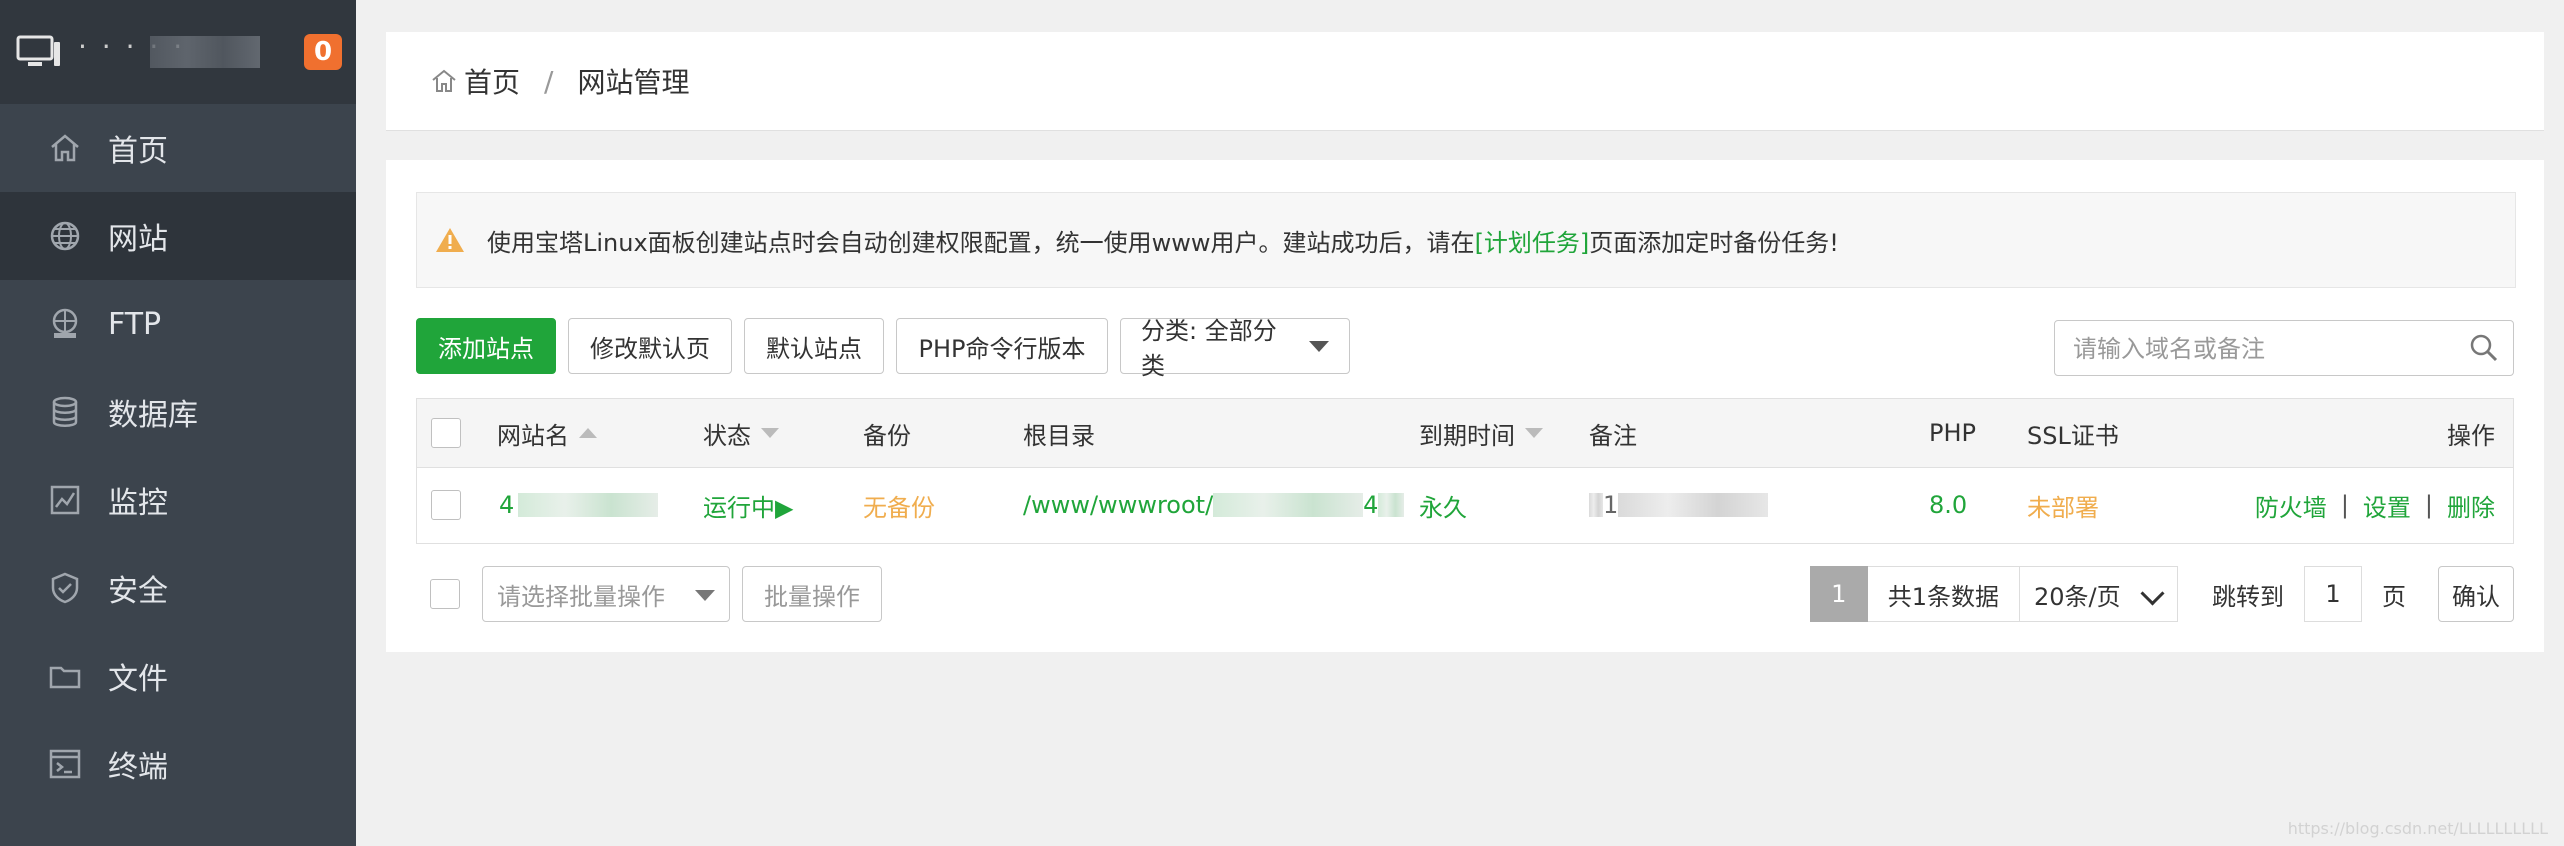 This screenshot has width=2564, height=846. I want to click on col-backup: 备份, so click(887, 435).